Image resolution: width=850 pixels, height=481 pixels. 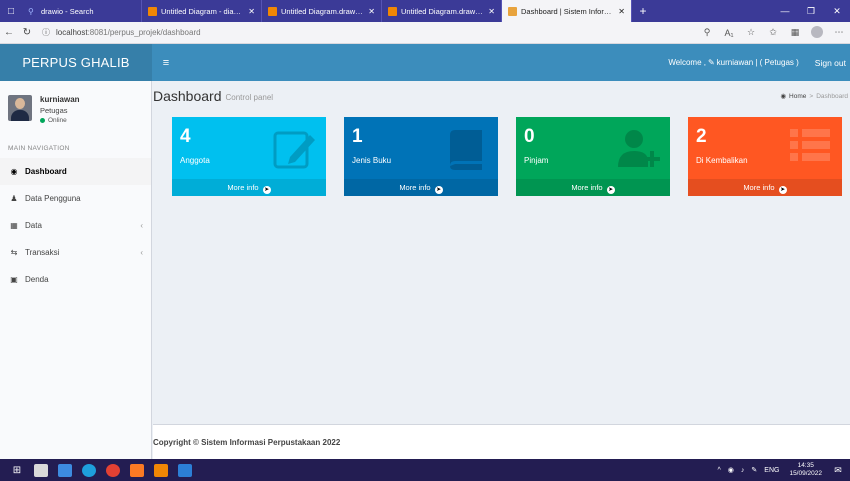 I want to click on url-host: localhost, so click(x=72, y=32).